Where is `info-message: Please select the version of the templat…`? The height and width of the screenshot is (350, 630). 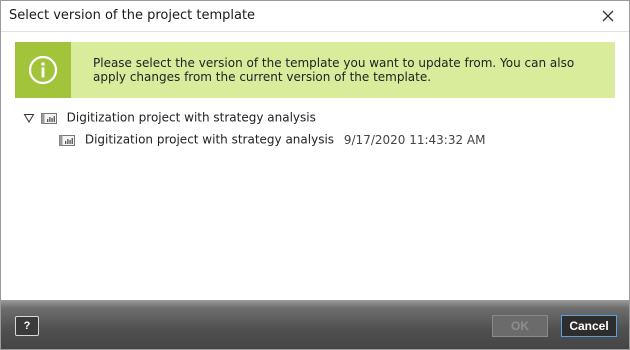 info-message: Please select the version of the templat… is located at coordinates (334, 70).